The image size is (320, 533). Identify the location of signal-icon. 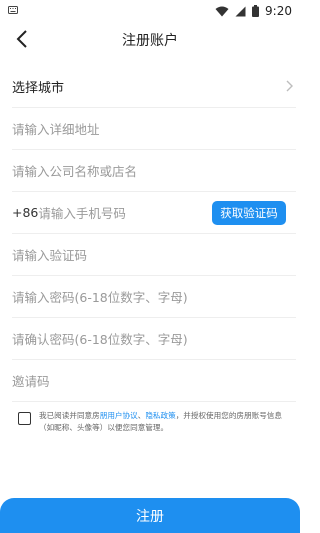
(240, 11).